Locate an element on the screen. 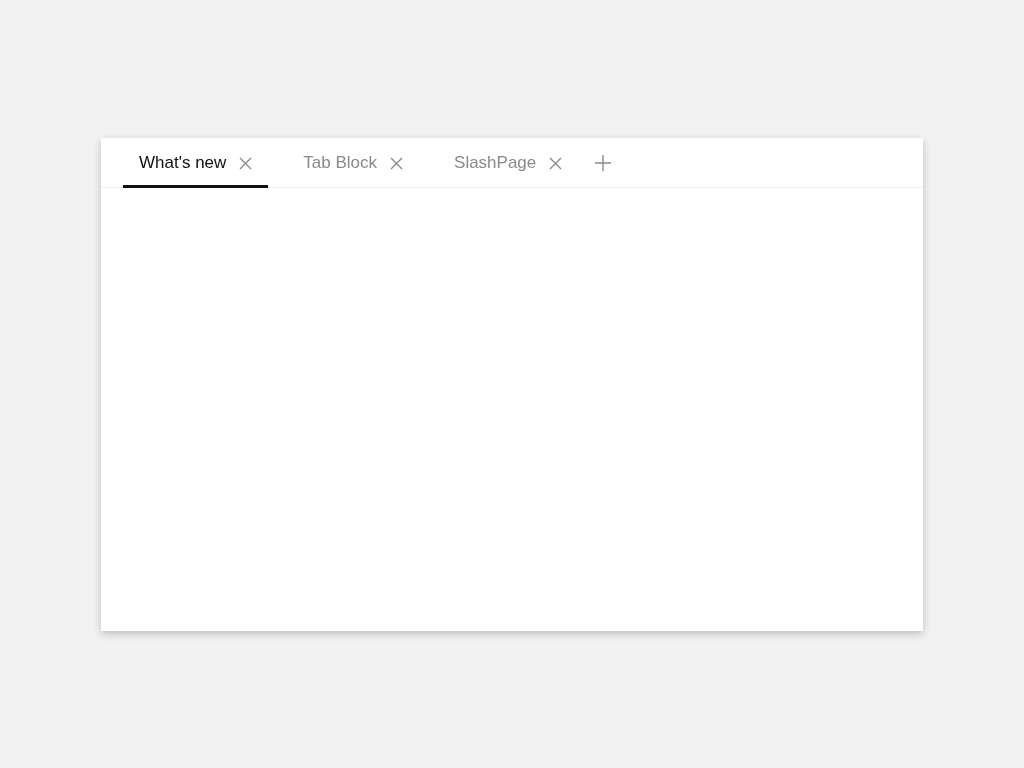  tab: SlashPage is located at coordinates (508, 163).